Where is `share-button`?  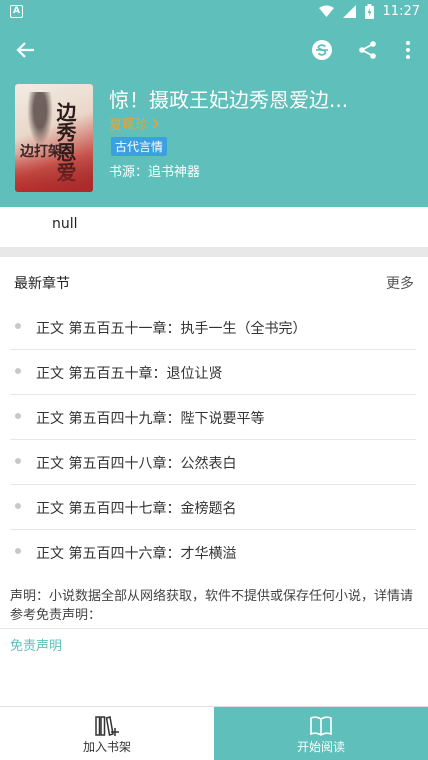
share-button is located at coordinates (368, 50).